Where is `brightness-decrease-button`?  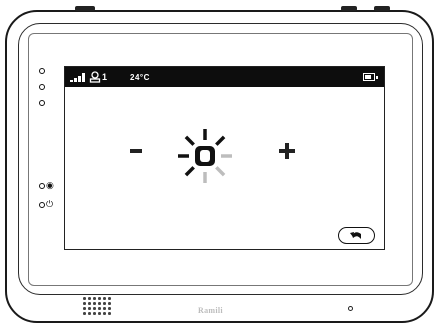 brightness-decrease-button is located at coordinates (136, 151).